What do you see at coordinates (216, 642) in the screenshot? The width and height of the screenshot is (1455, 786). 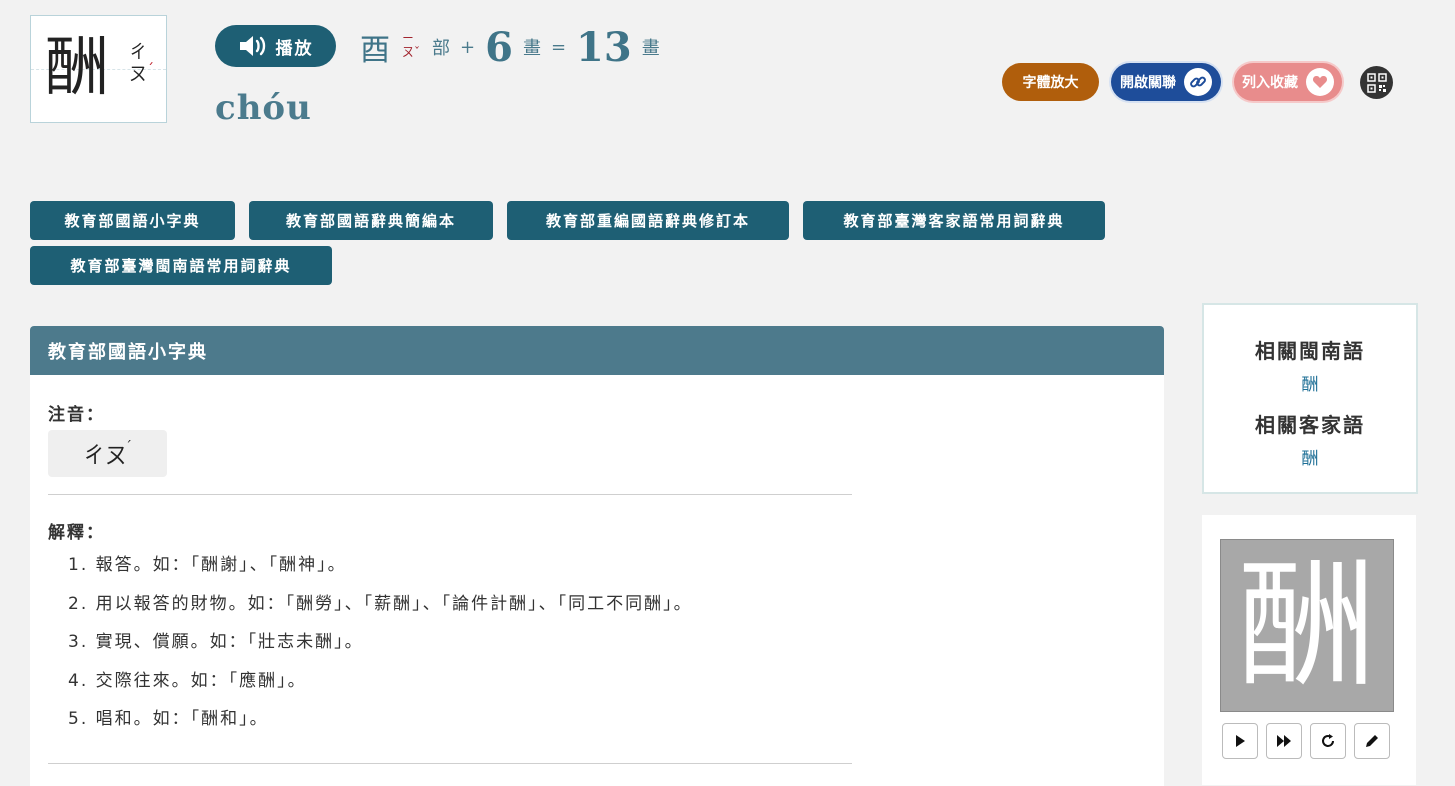 I see `definition-item: 3. 實現、償願。如：「壯志未酬」。` at bounding box center [216, 642].